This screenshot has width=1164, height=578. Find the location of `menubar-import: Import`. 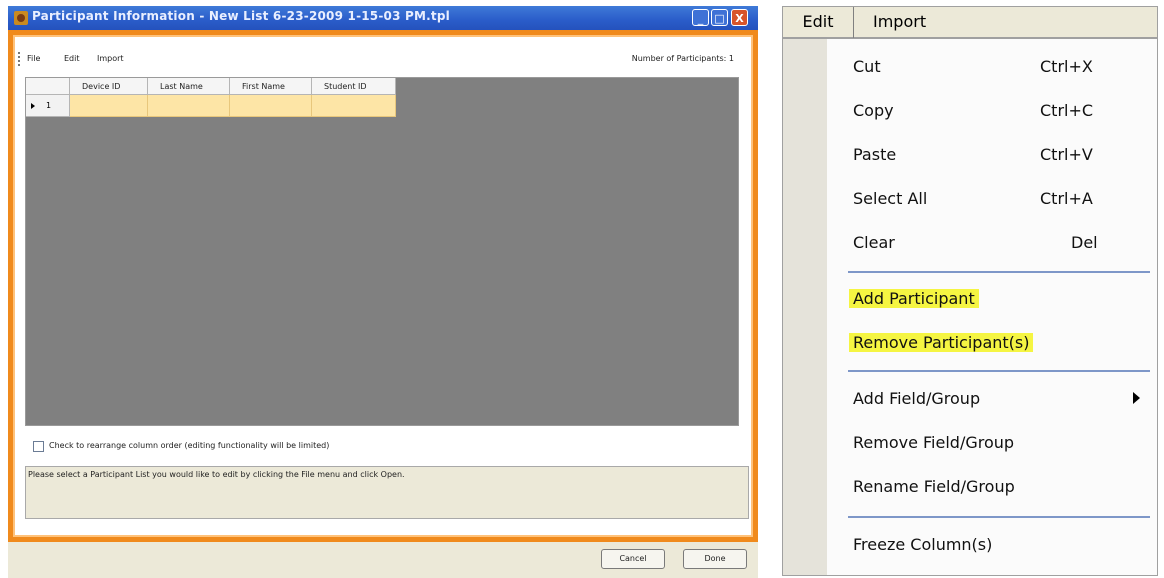

menubar-import: Import is located at coordinates (899, 22).